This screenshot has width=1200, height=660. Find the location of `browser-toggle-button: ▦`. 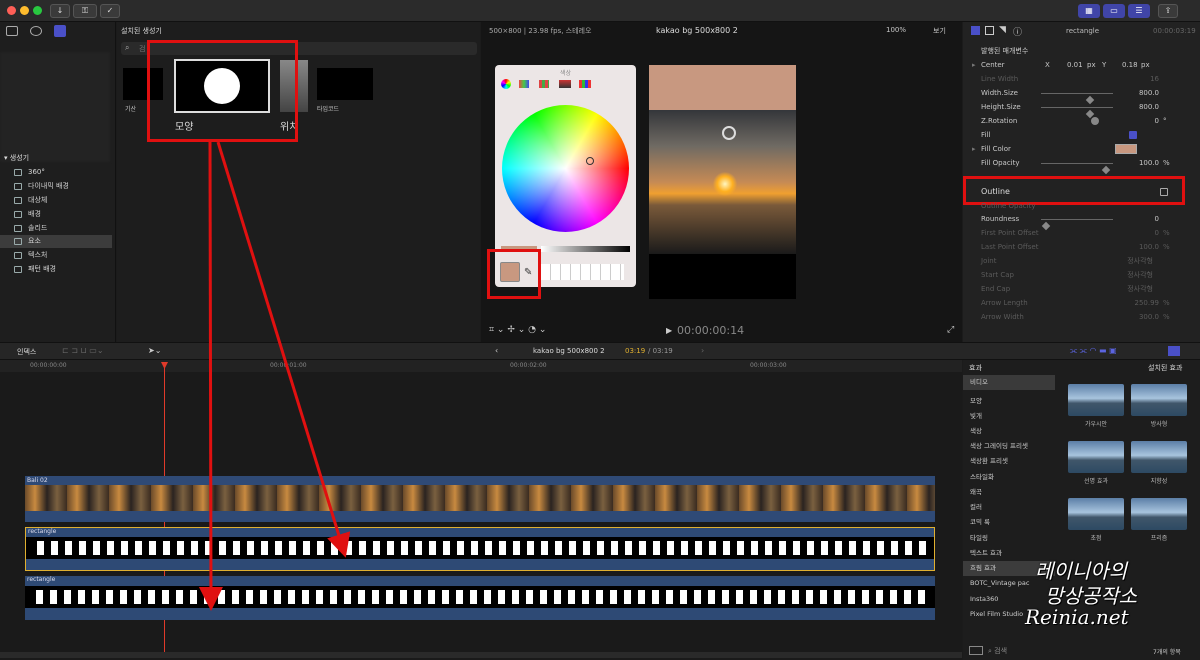

browser-toggle-button: ▦ is located at coordinates (1089, 11).